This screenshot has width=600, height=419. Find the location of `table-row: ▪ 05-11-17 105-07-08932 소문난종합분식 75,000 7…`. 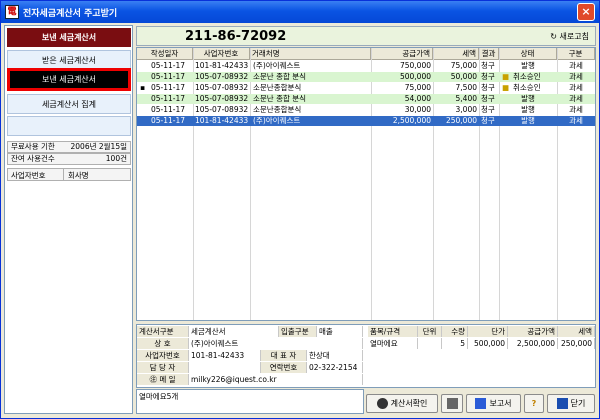

table-row: ▪ 05-11-17 105-07-08932 소문난종합분식 75,000 7… is located at coordinates (366, 88).